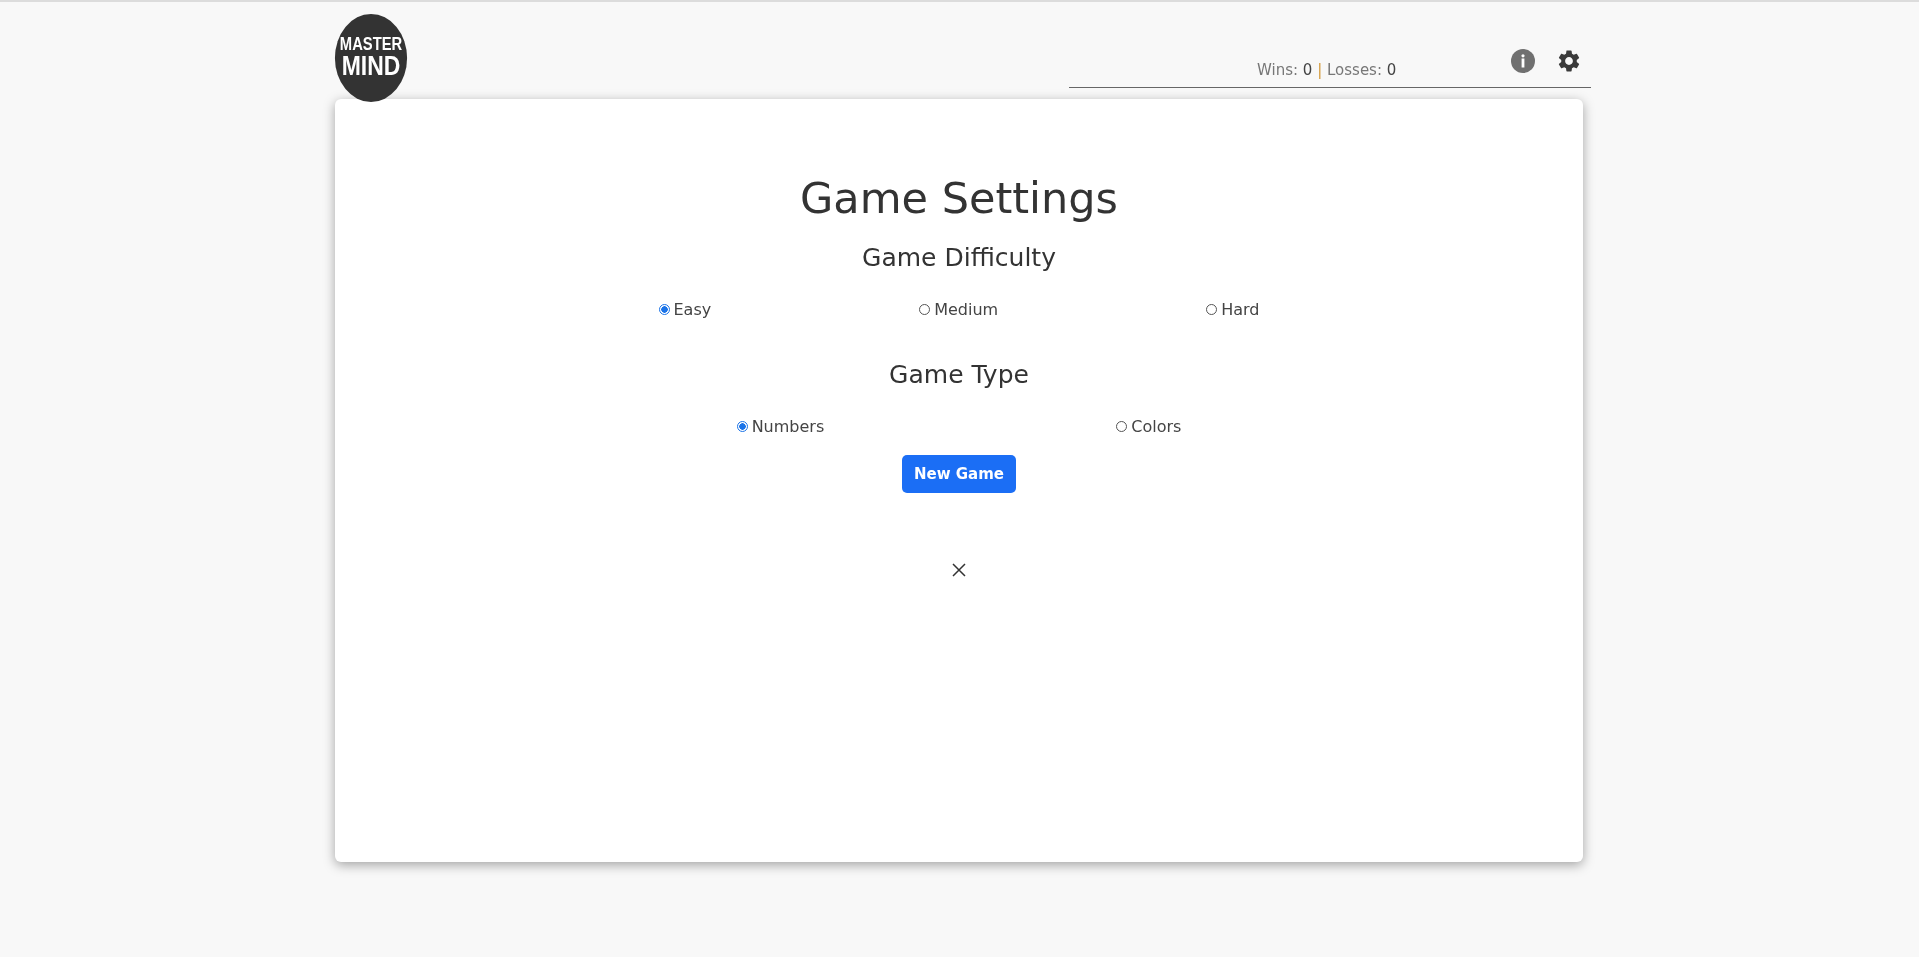 The width and height of the screenshot is (1919, 957). Describe the element at coordinates (1569, 61) in the screenshot. I see `settings-icon` at that location.